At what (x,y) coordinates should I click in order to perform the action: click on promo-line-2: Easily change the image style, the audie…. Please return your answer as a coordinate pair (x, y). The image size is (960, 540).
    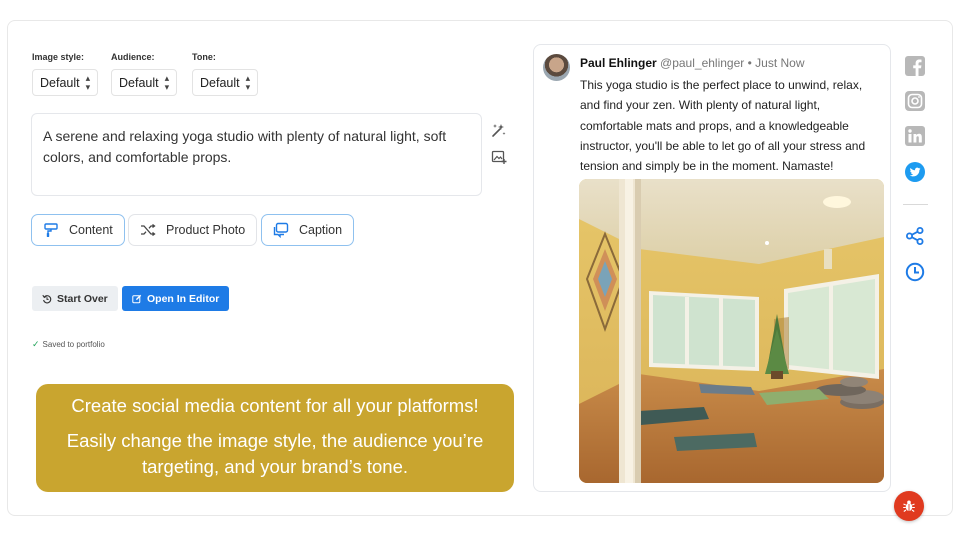
    Looking at the image, I should click on (275, 453).